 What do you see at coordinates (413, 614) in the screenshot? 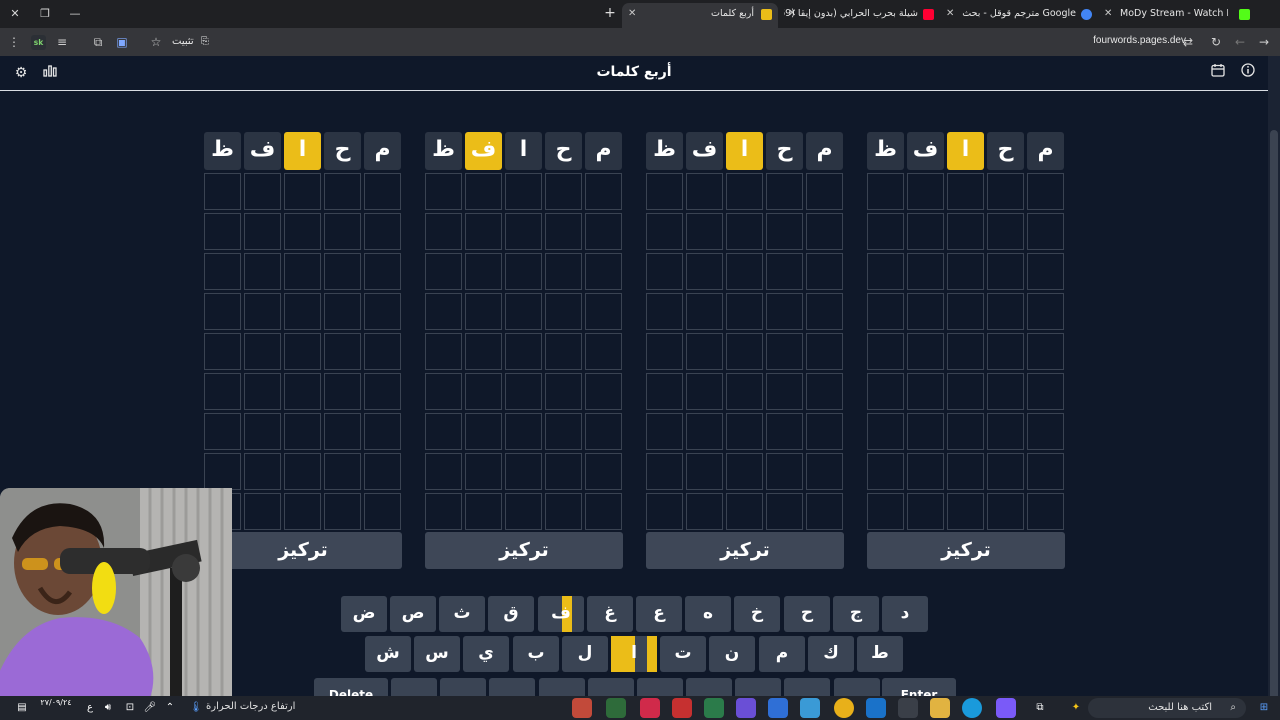
I see `keyboard-key: ص` at bounding box center [413, 614].